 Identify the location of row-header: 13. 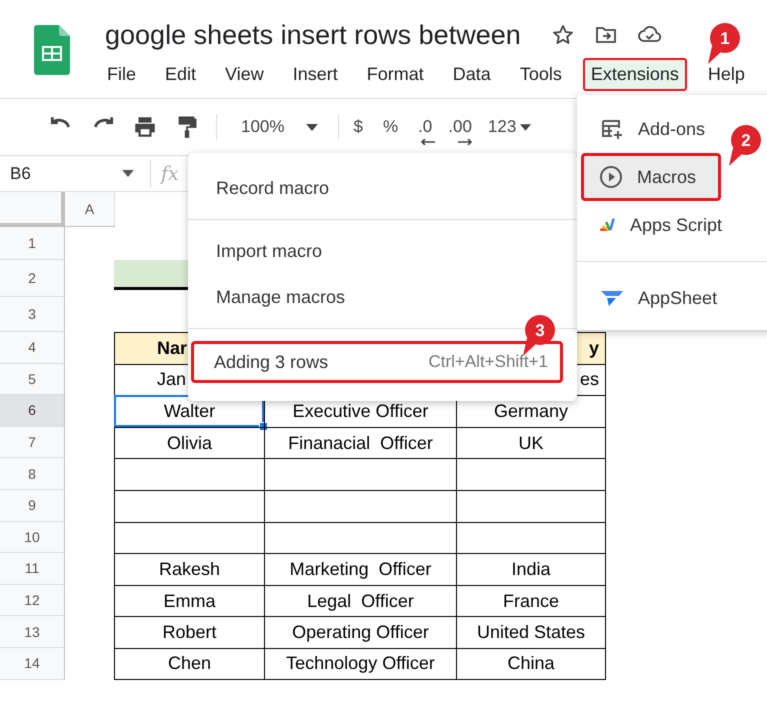
(32, 632).